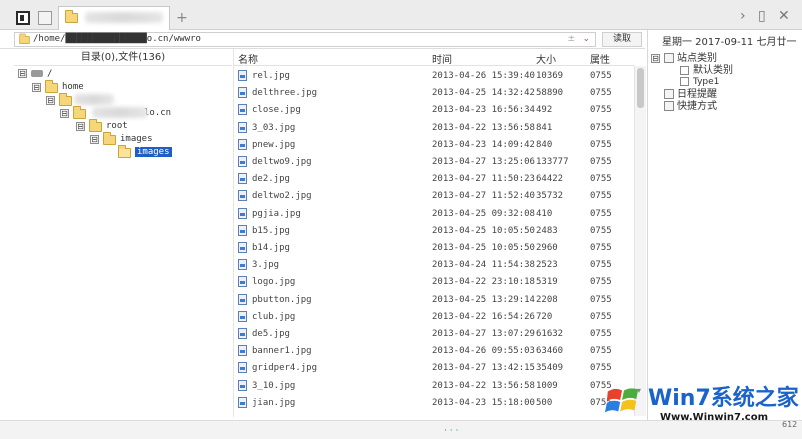 Image resolution: width=802 pixels, height=439 pixels. What do you see at coordinates (483, 282) in the screenshot?
I see `file-time: 2013-04-22 23:10:18` at bounding box center [483, 282].